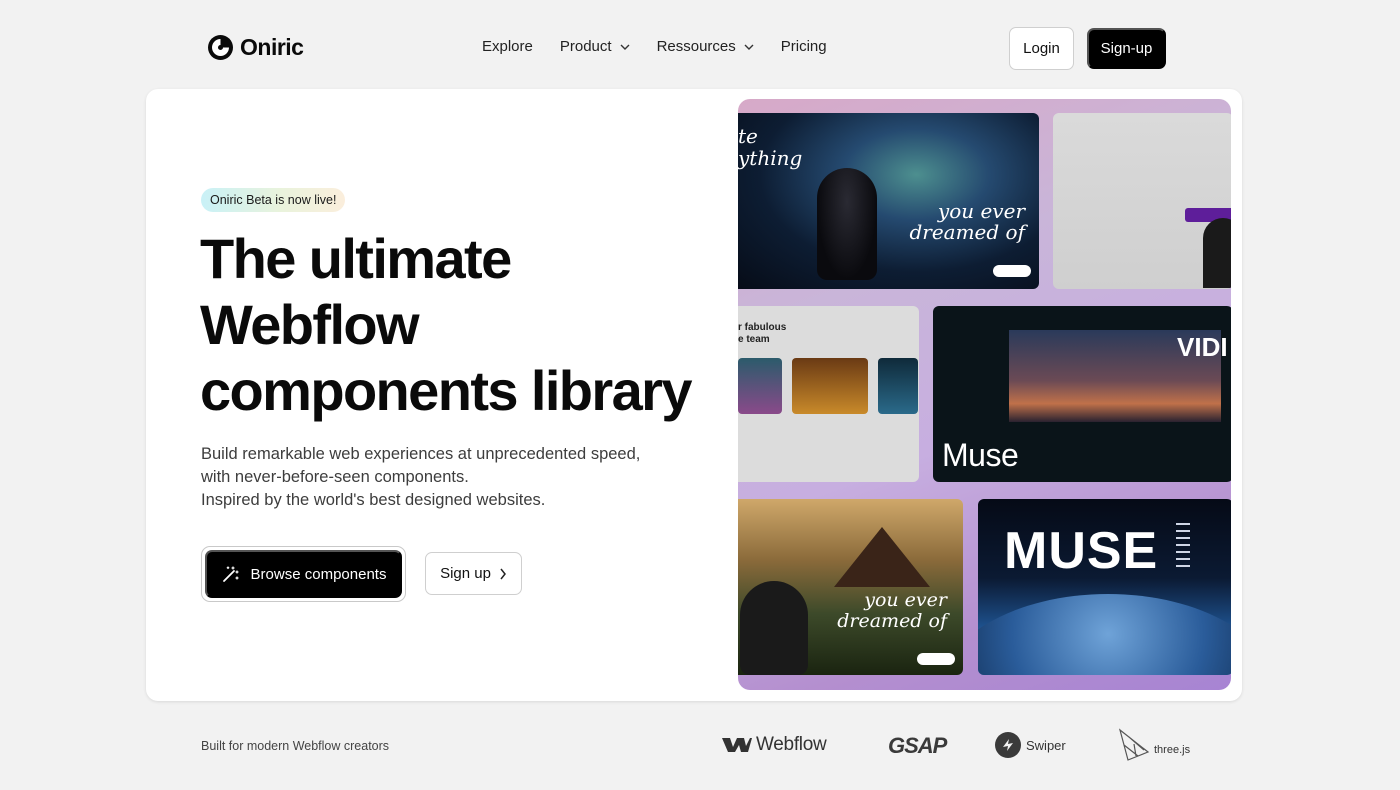 The width and height of the screenshot is (1400, 790). Describe the element at coordinates (1104, 587) in the screenshot. I see `preview-tile-earth: MUSE` at that location.